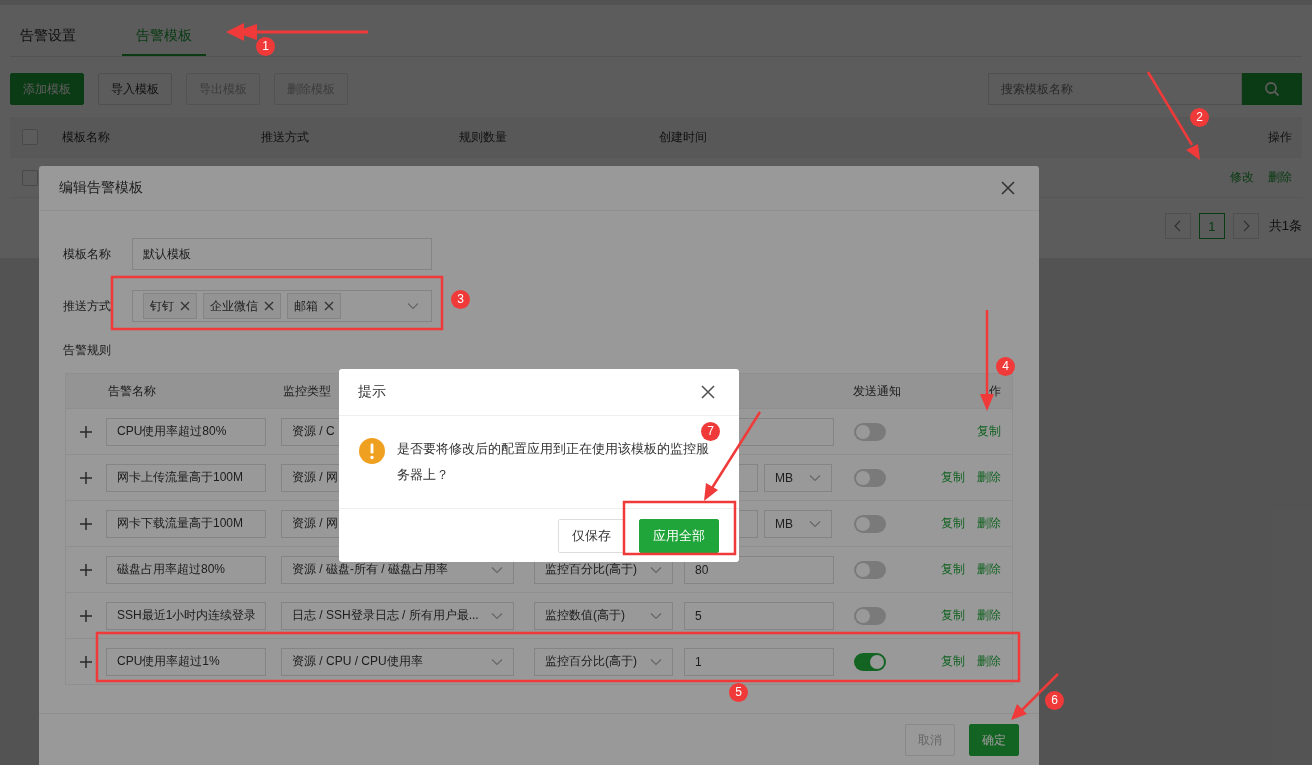  What do you see at coordinates (1280, 177) in the screenshot?
I see `row-action-link: 删除` at bounding box center [1280, 177].